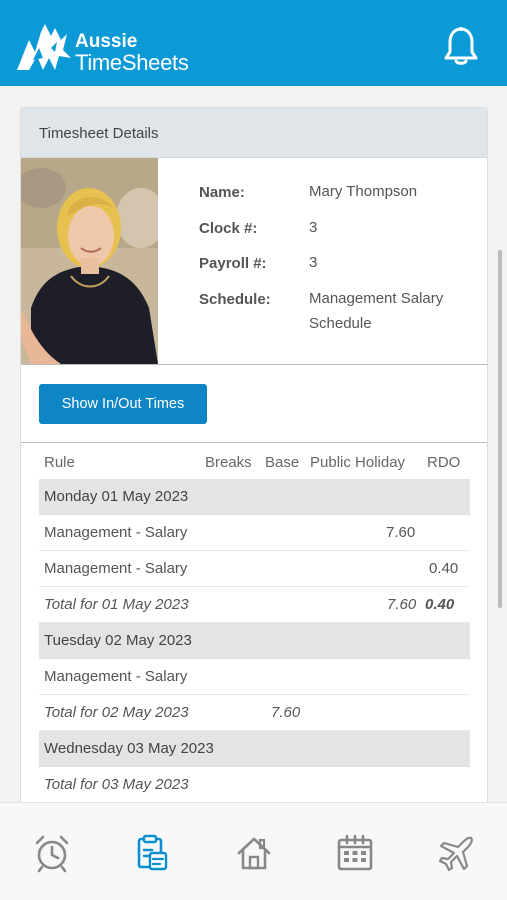 The width and height of the screenshot is (507, 900). I want to click on rdo-cell: 0.40, so click(444, 568).